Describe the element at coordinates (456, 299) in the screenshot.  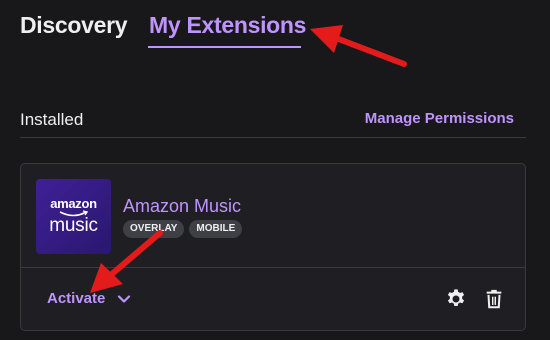
I see `gear-icon` at that location.